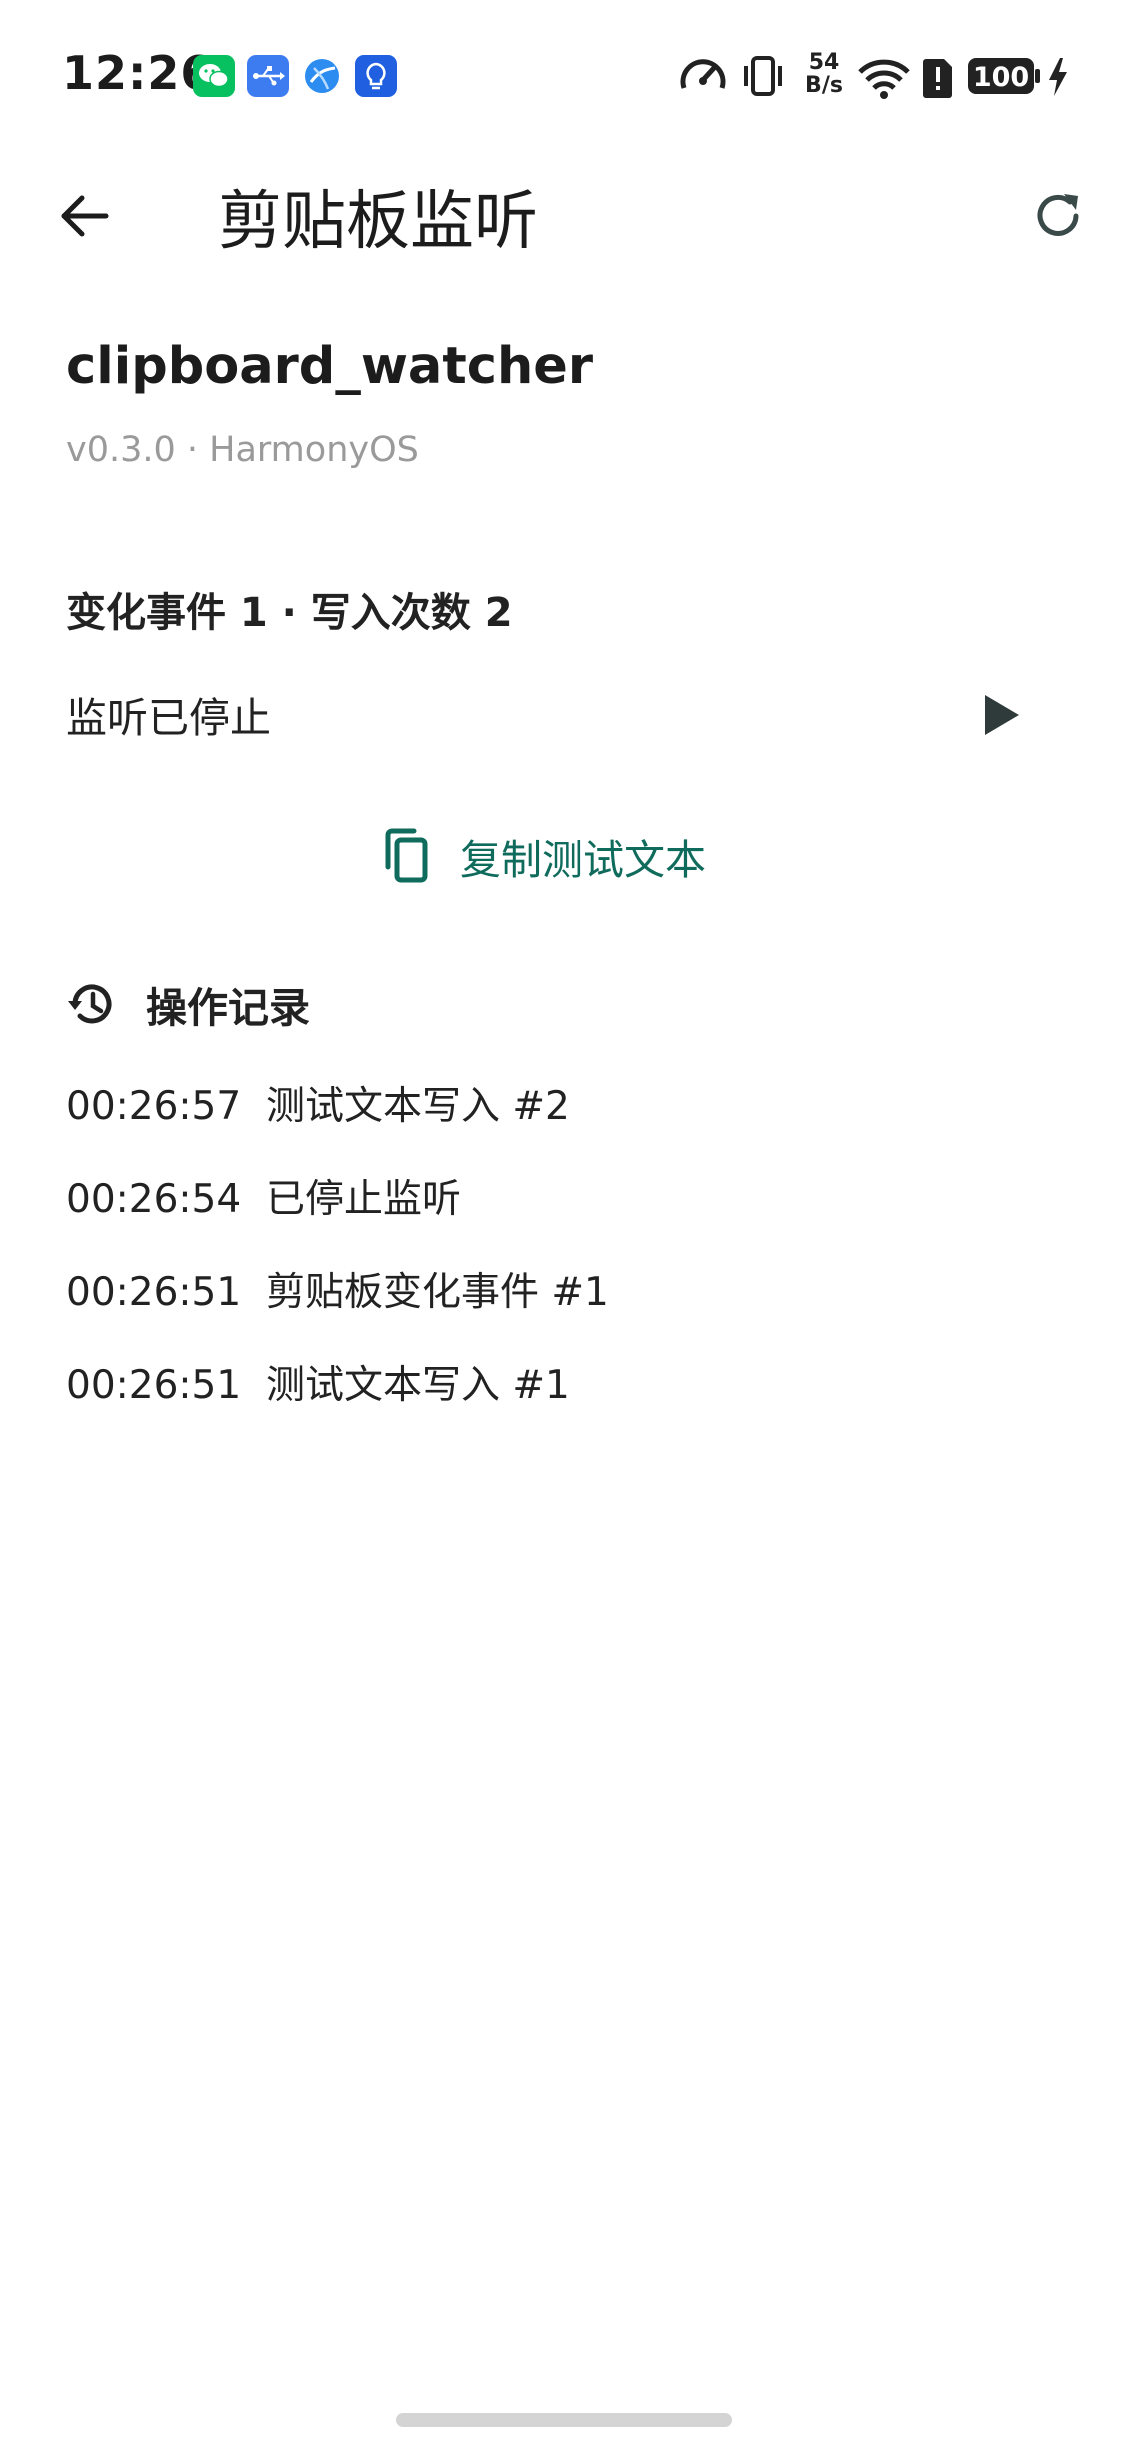  I want to click on net-speed-value: 54, so click(824, 62).